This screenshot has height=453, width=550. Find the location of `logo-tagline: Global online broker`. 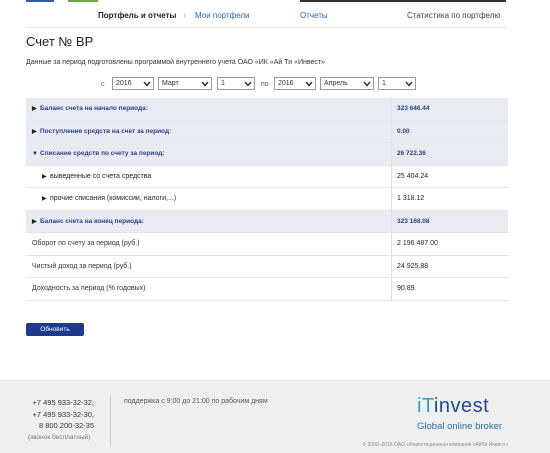

logo-tagline: Global online broker is located at coordinates (460, 426).